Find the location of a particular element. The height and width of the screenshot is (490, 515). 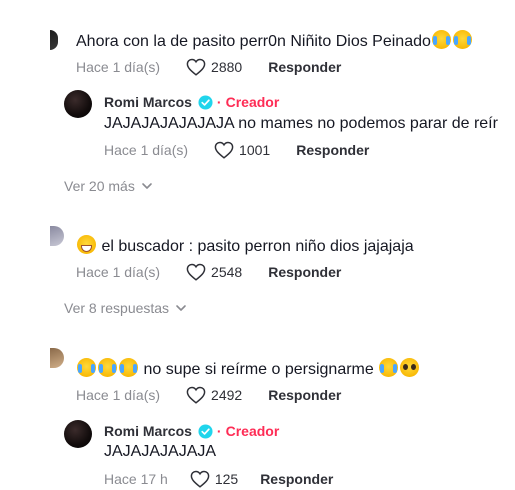

view-replies-button: Ver 8 respuestas is located at coordinates (125, 308).